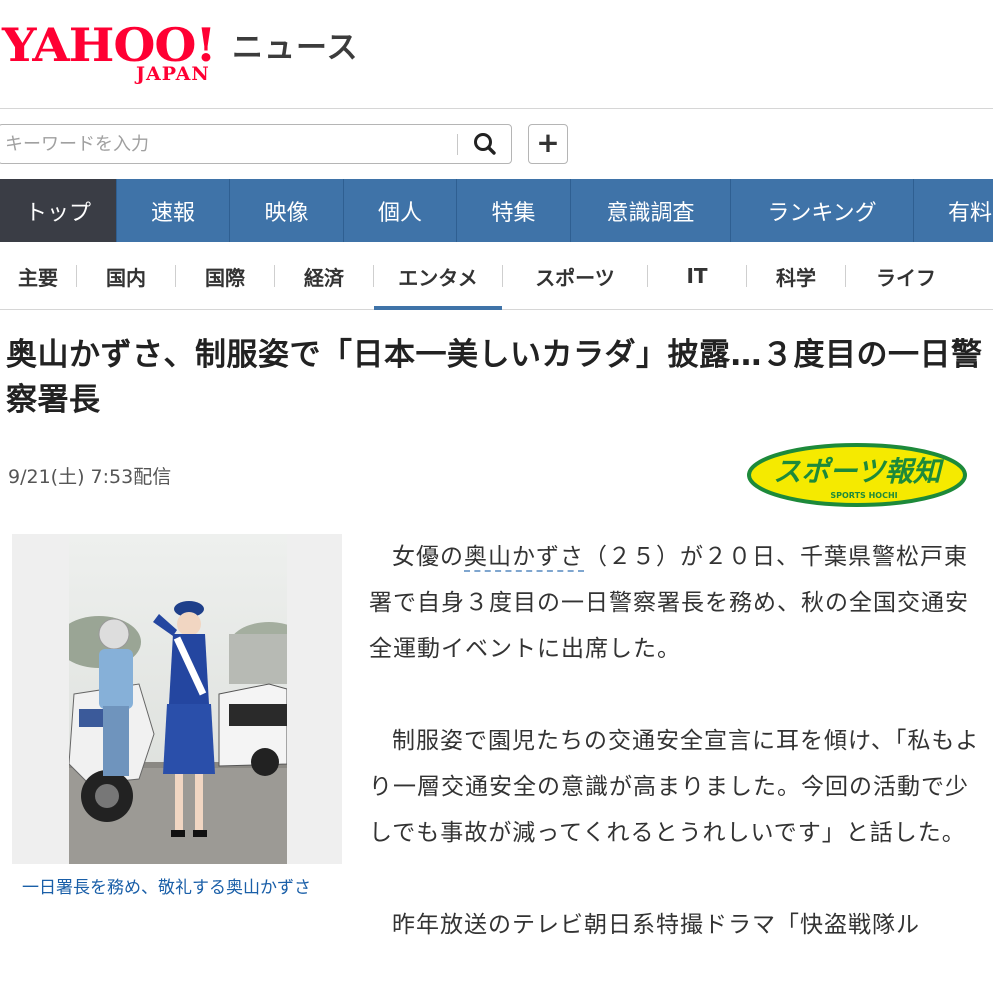 The image size is (993, 994). I want to click on source-name: スポーツ報知, so click(858, 471).